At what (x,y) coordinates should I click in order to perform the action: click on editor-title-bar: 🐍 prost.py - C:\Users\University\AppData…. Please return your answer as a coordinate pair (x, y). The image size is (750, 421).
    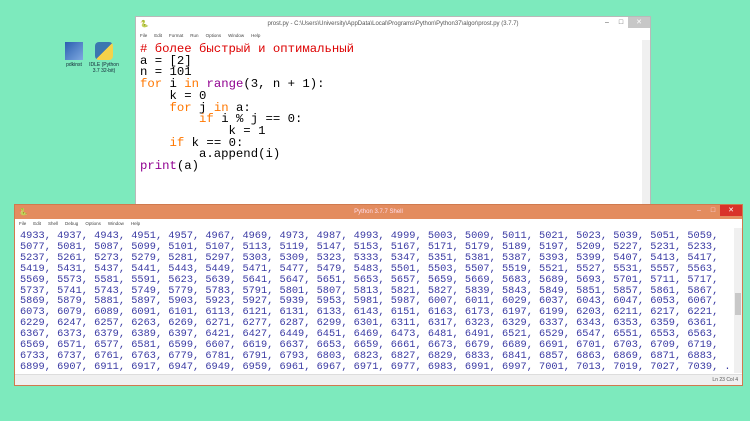
    Looking at the image, I should click on (393, 24).